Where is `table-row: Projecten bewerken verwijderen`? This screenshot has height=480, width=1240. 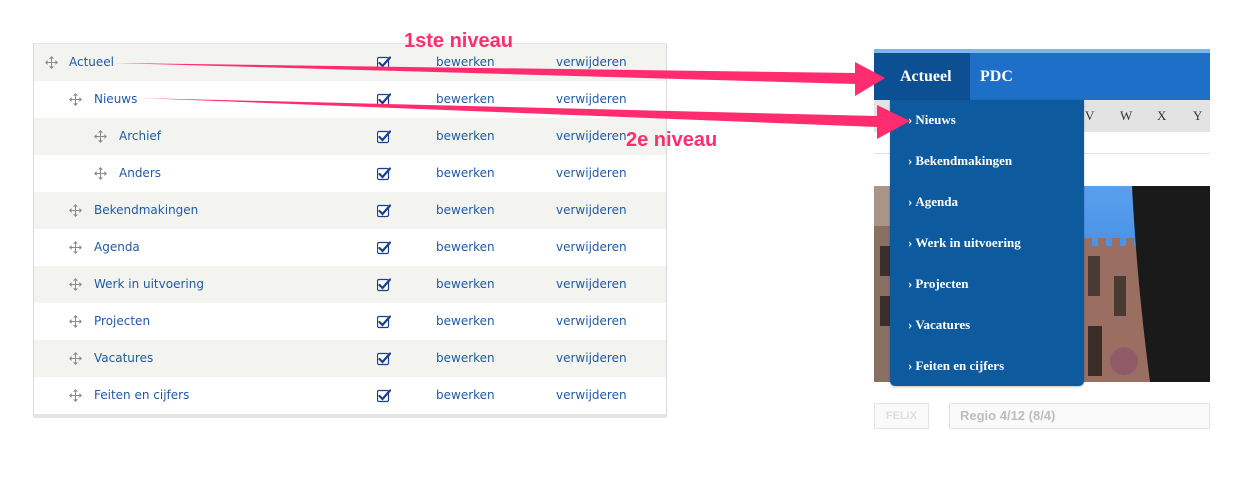 table-row: Projecten bewerken verwijderen is located at coordinates (350, 321).